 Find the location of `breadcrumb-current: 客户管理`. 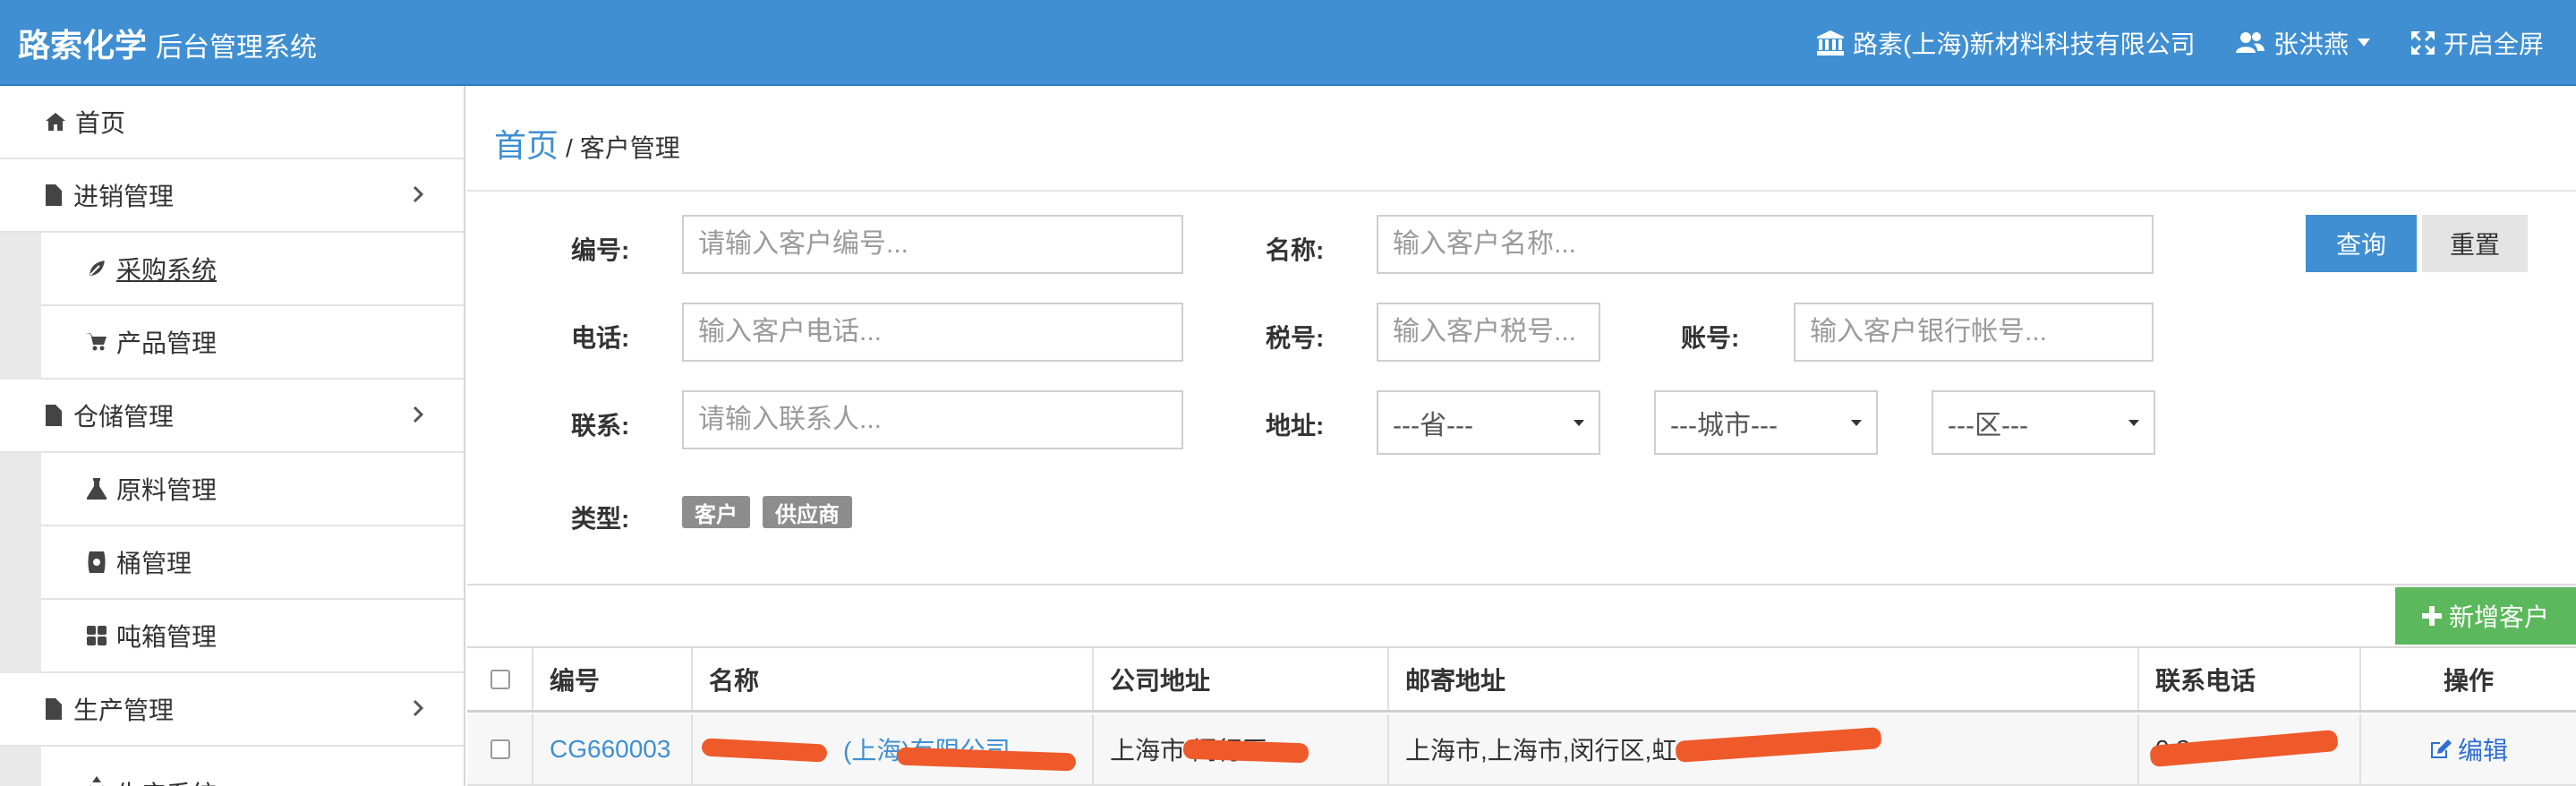

breadcrumb-current: 客户管理 is located at coordinates (629, 148).